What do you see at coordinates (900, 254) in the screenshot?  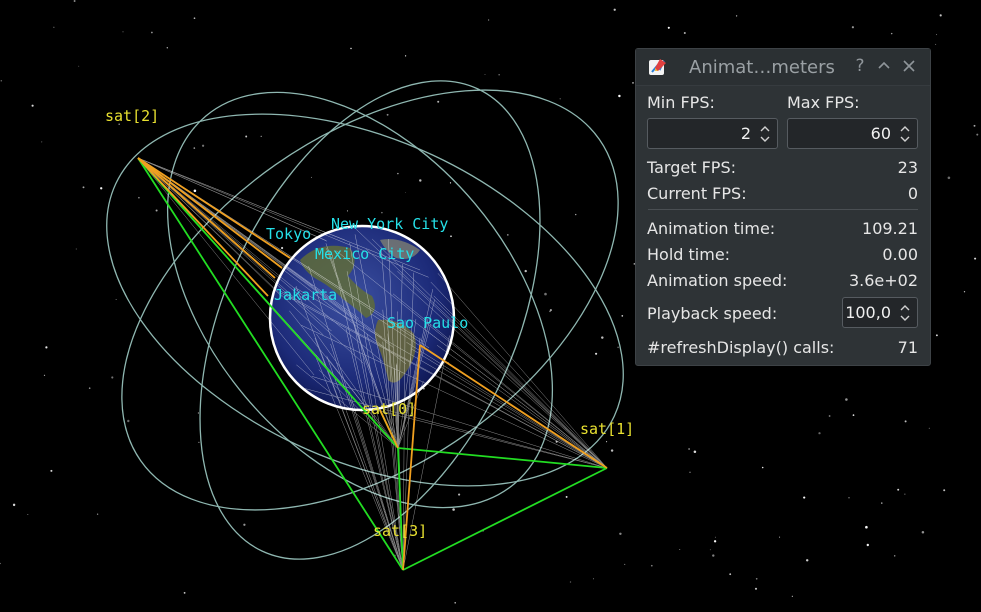 I see `hold-time-value: 0.00` at bounding box center [900, 254].